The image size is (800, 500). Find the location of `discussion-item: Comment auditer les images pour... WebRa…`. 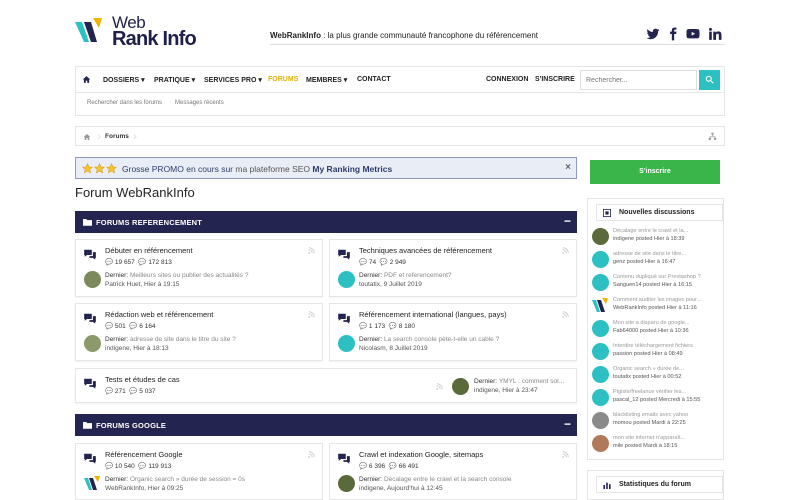

discussion-item: Comment auditer les images pour... WebRa… is located at coordinates (657, 306).